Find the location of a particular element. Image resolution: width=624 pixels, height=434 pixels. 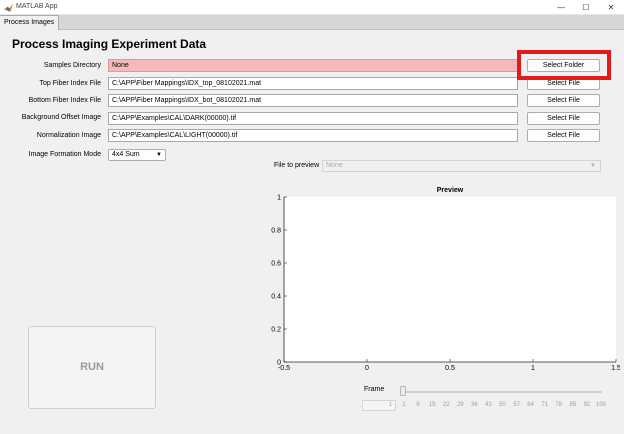

samples-directory-field: None is located at coordinates (313, 65).